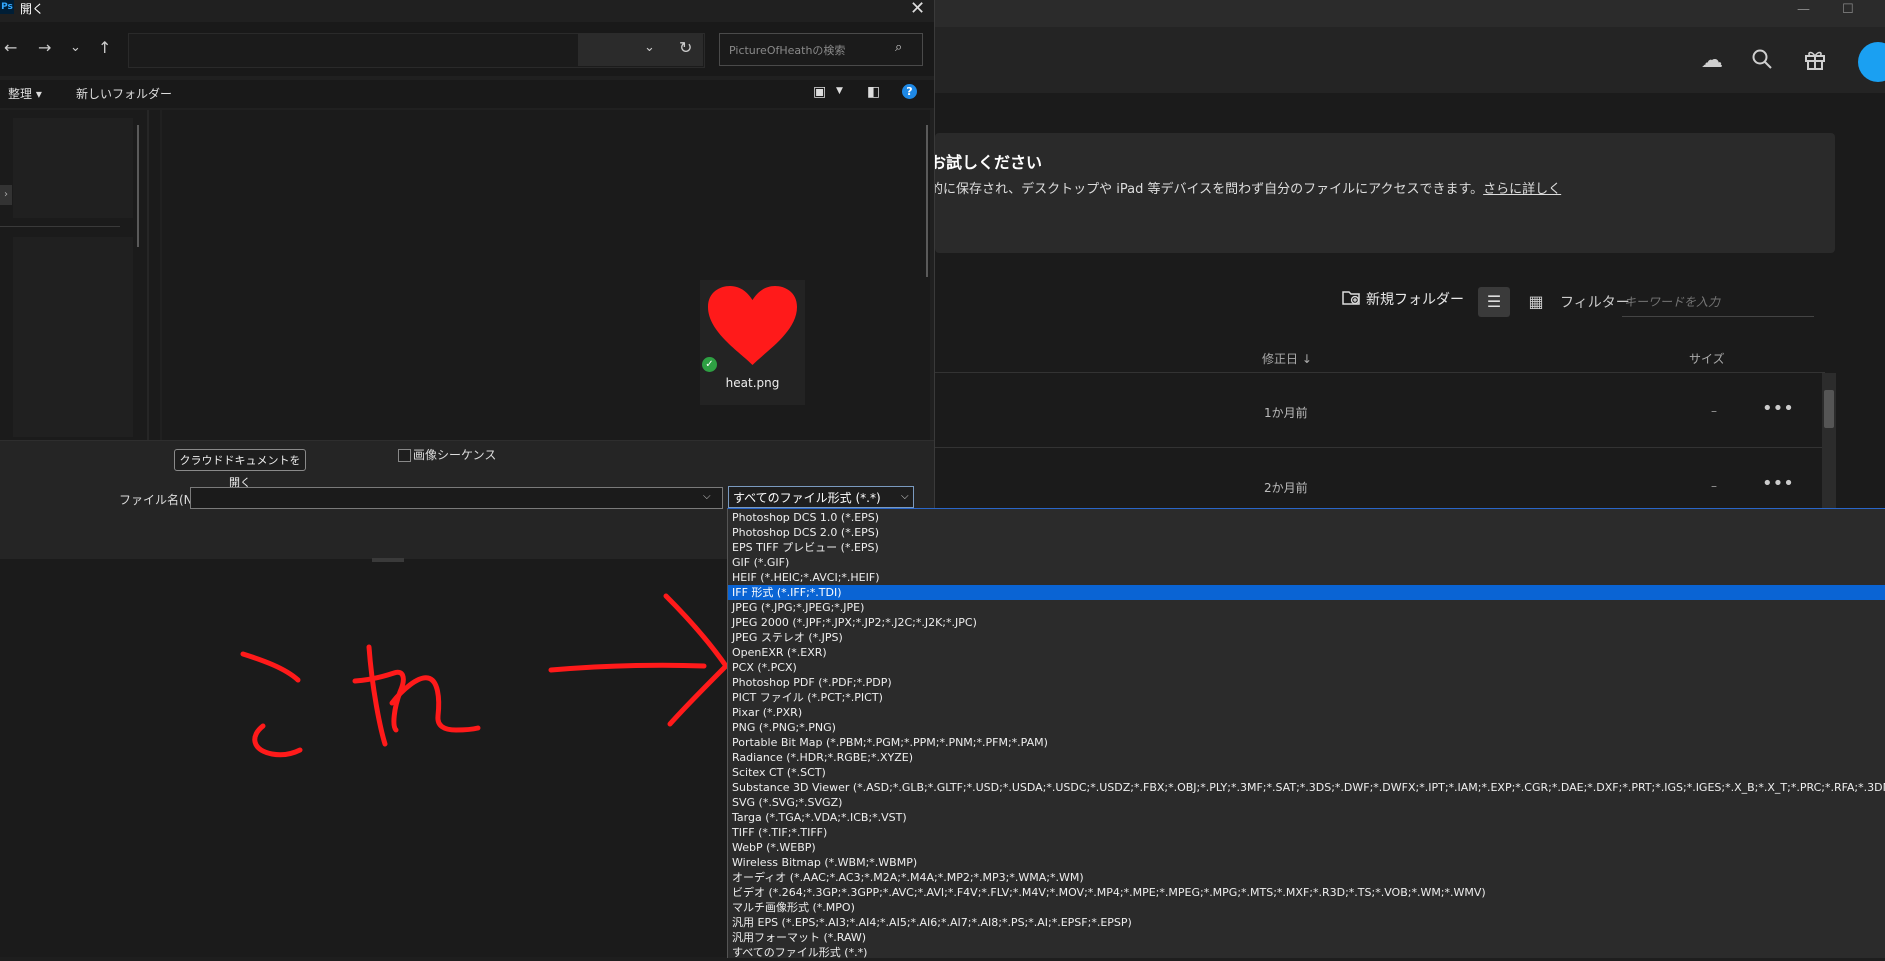 The height and width of the screenshot is (961, 1885). What do you see at coordinates (44, 47) in the screenshot?
I see `forward-arrow-icon: →` at bounding box center [44, 47].